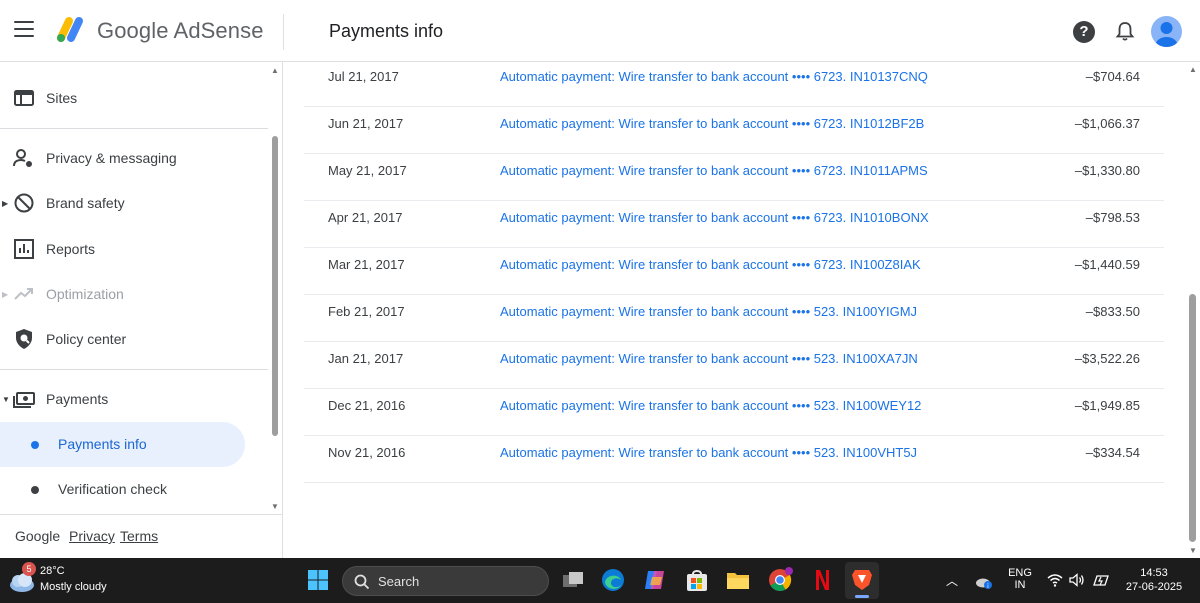 The width and height of the screenshot is (1200, 603). Describe the element at coordinates (738, 580) in the screenshot. I see `file-explorer-icon` at that location.